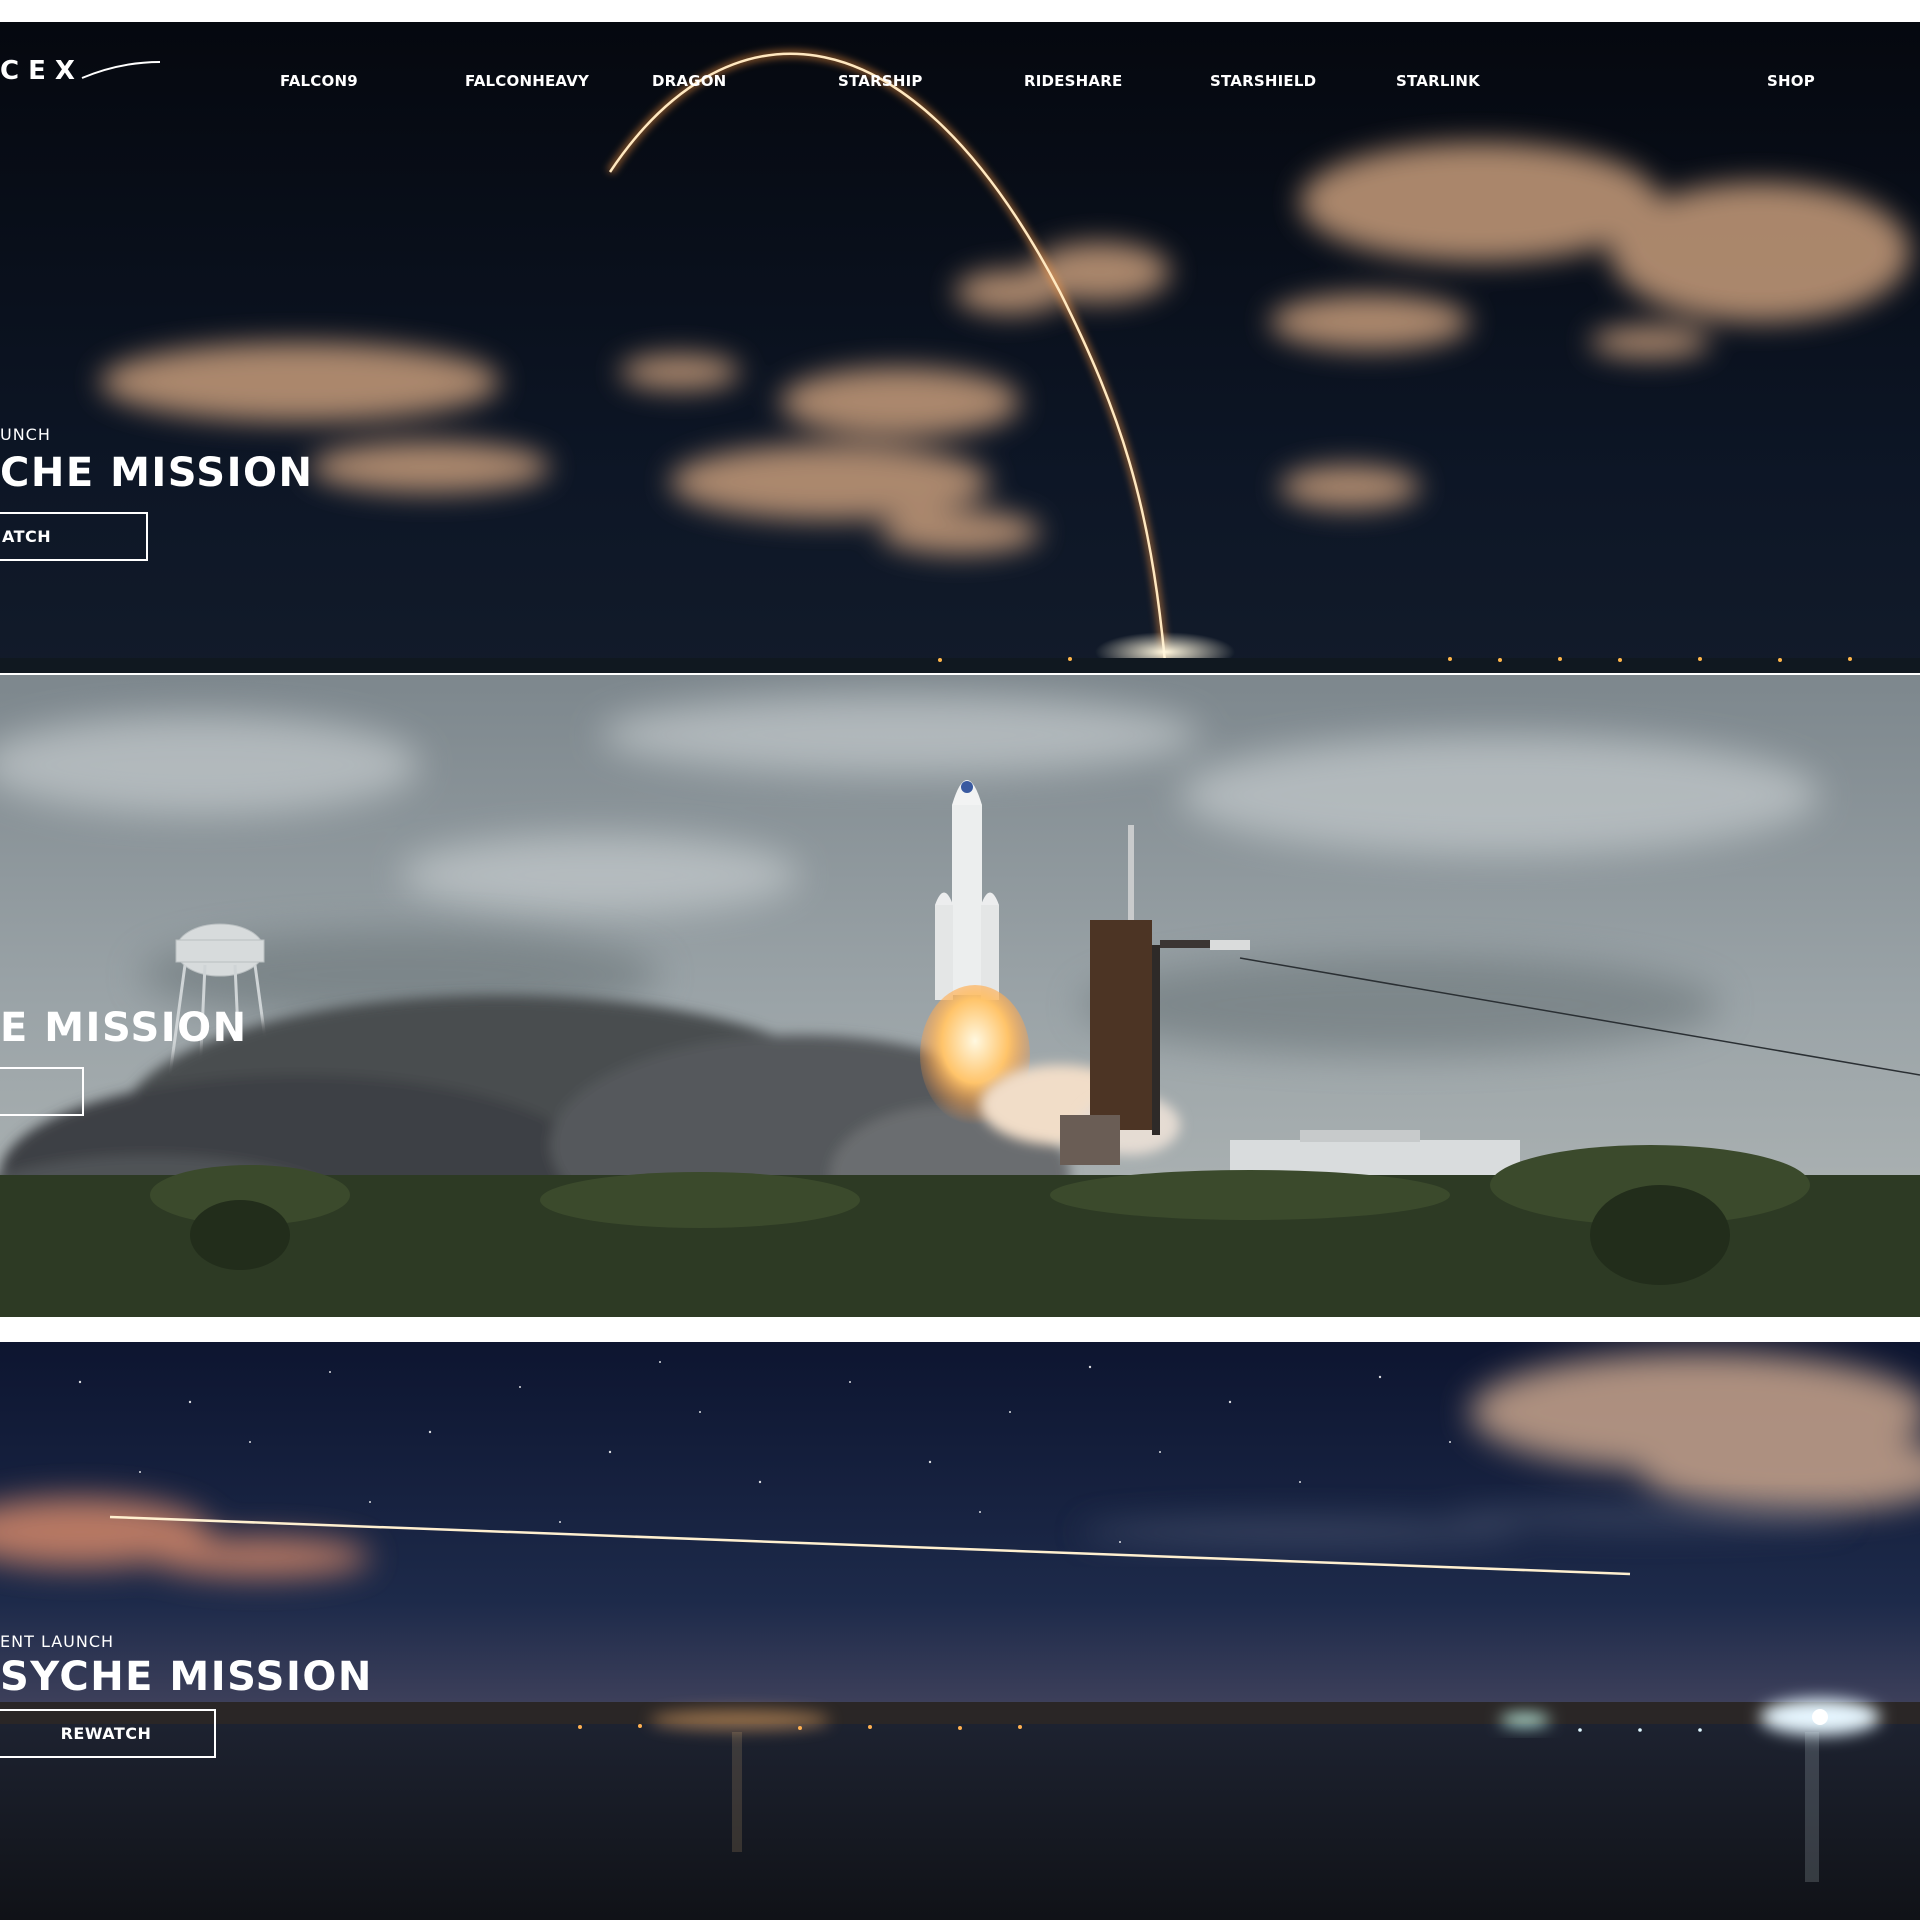  What do you see at coordinates (1438, 81) in the screenshot?
I see `nav-item-starlink: STARLINK` at bounding box center [1438, 81].